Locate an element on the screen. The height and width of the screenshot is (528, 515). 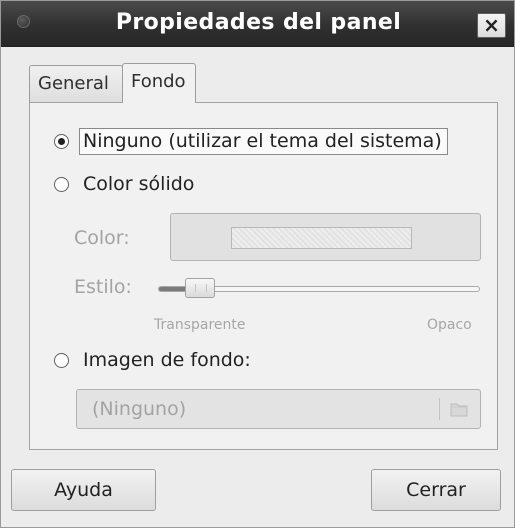
help-button-label: Ayuda is located at coordinates (83, 490).